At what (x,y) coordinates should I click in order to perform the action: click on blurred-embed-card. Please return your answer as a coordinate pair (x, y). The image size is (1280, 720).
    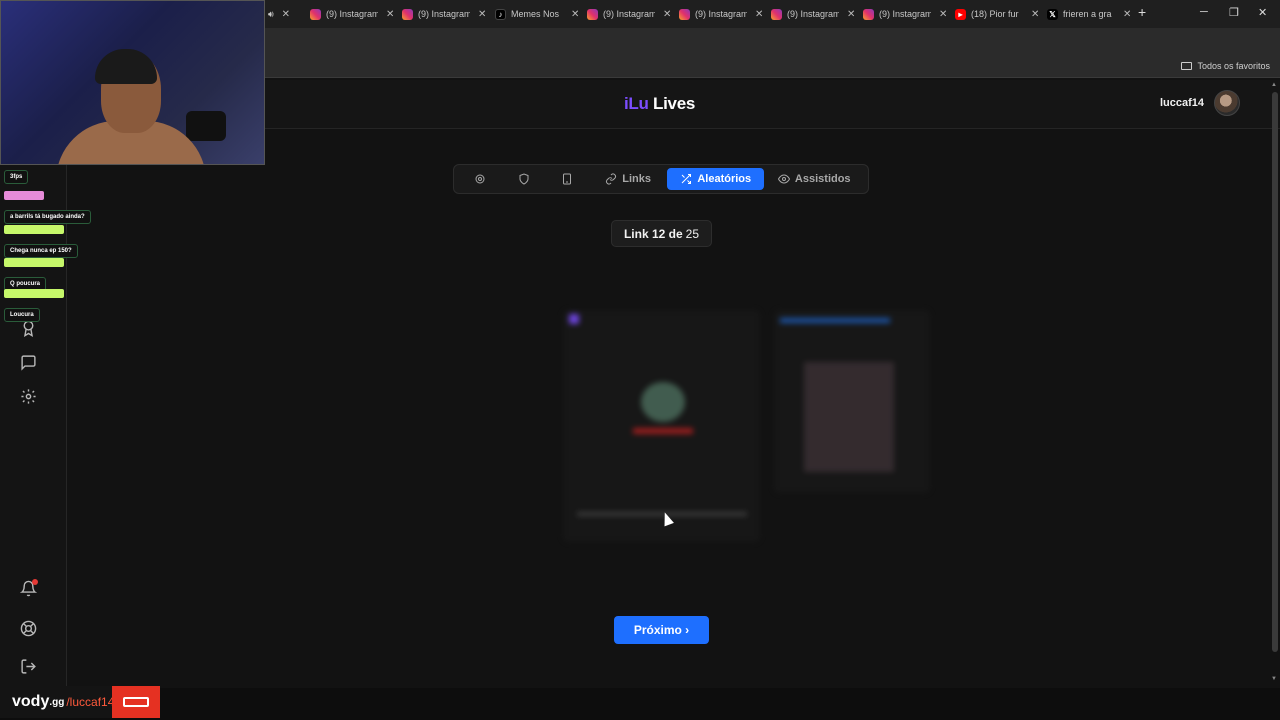
    Looking at the image, I should click on (661, 426).